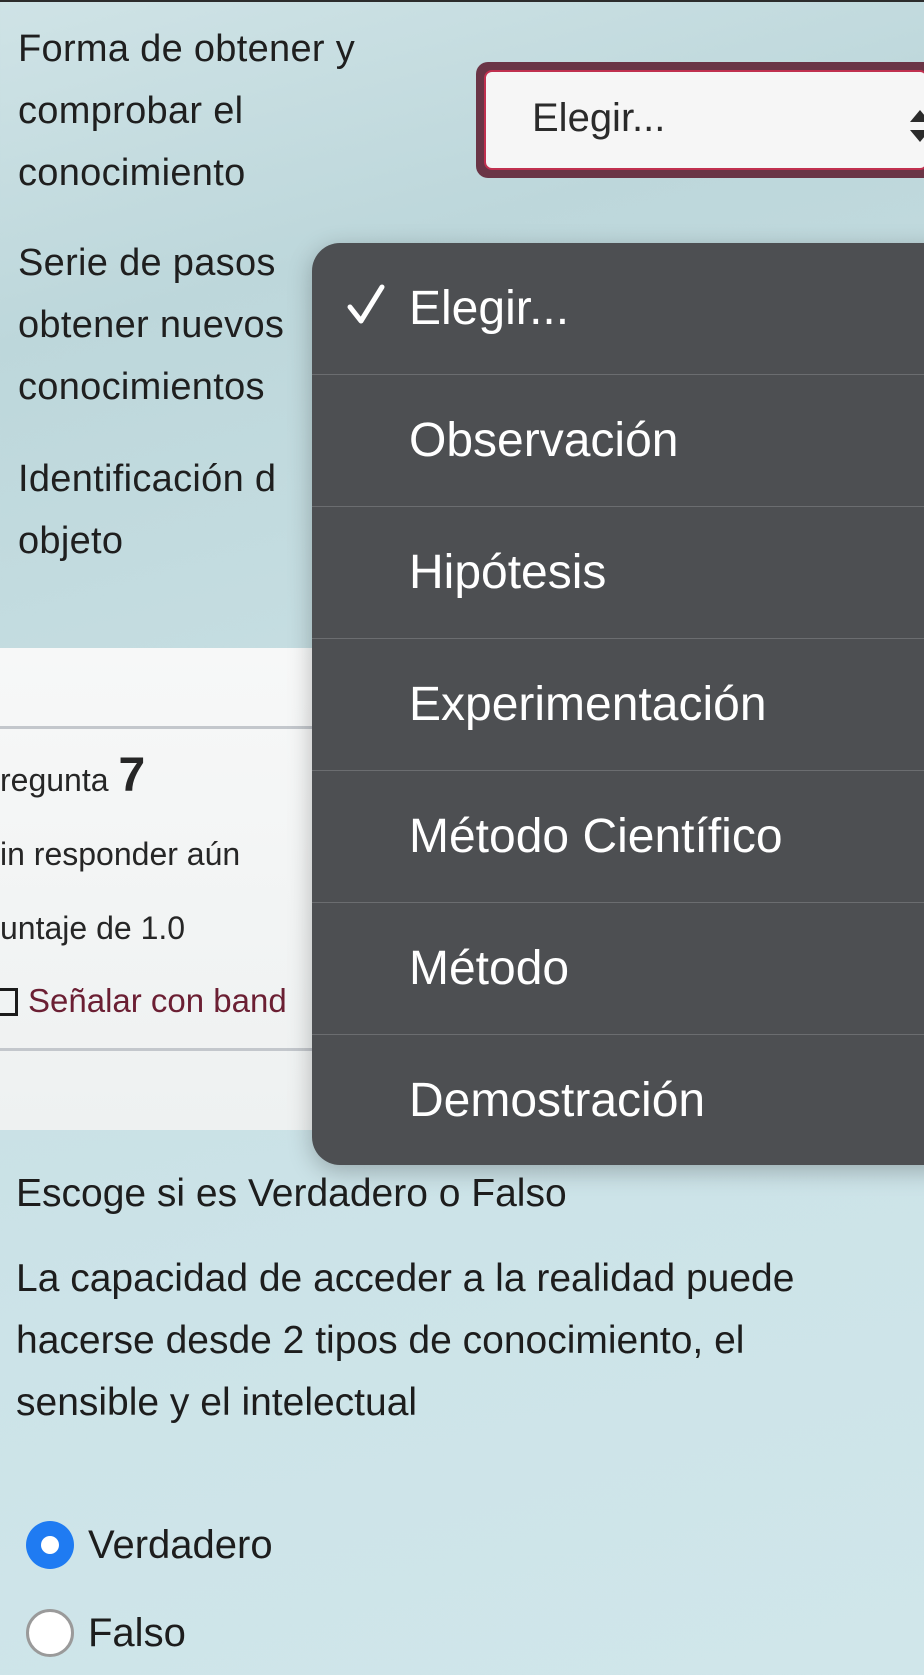 This screenshot has width=924, height=1675. I want to click on flag-label: Señalar con band, so click(157, 1000).